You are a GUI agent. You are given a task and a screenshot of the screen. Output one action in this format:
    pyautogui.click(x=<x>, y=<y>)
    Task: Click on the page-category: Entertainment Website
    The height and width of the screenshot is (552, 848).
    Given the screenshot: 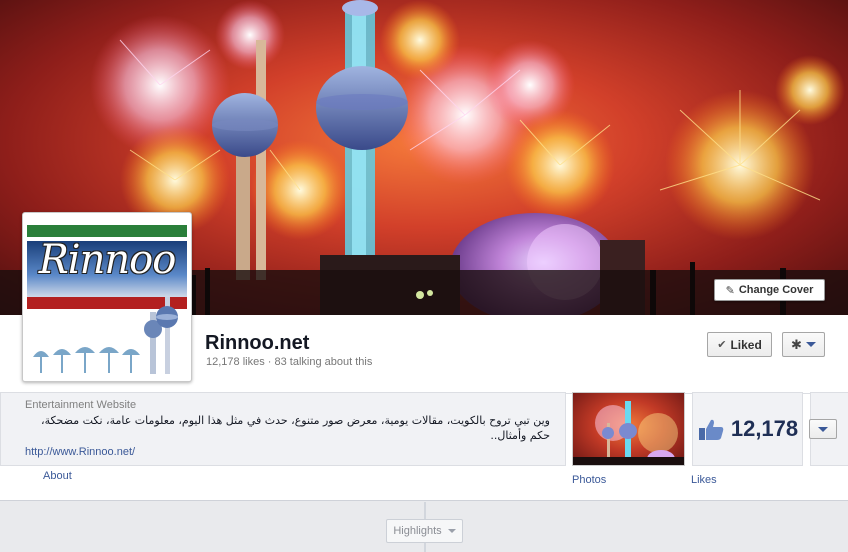 What is the action you would take?
    pyautogui.click(x=81, y=405)
    